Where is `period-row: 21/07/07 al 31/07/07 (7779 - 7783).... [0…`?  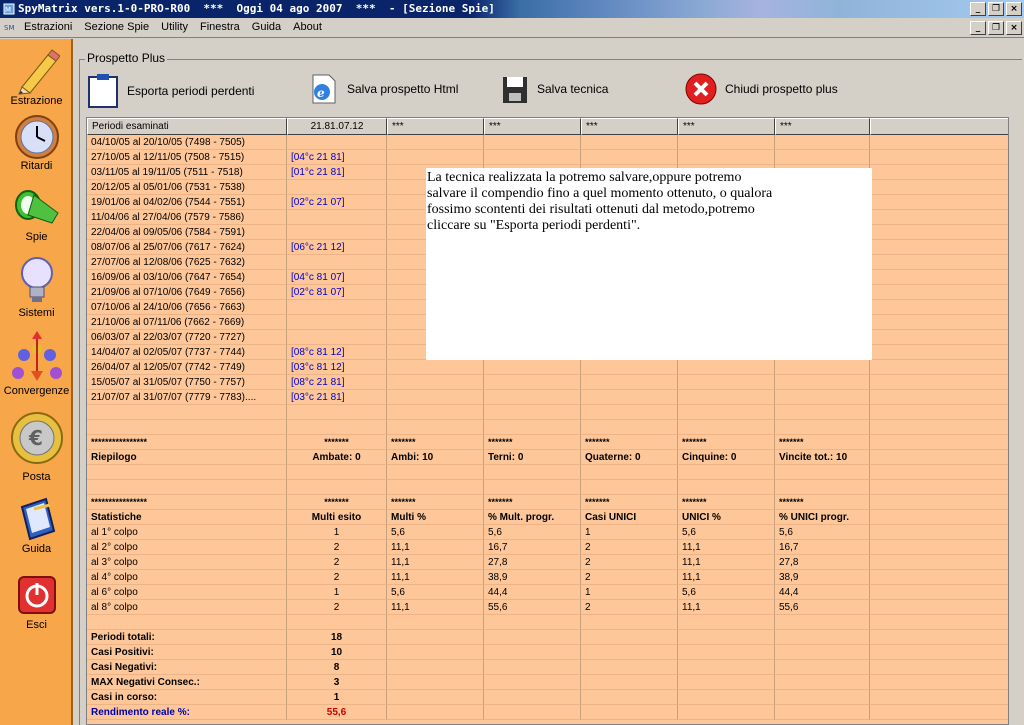
period-row: 21/07/07 al 31/07/07 (7779 - 7783).... [0… is located at coordinates (547, 397).